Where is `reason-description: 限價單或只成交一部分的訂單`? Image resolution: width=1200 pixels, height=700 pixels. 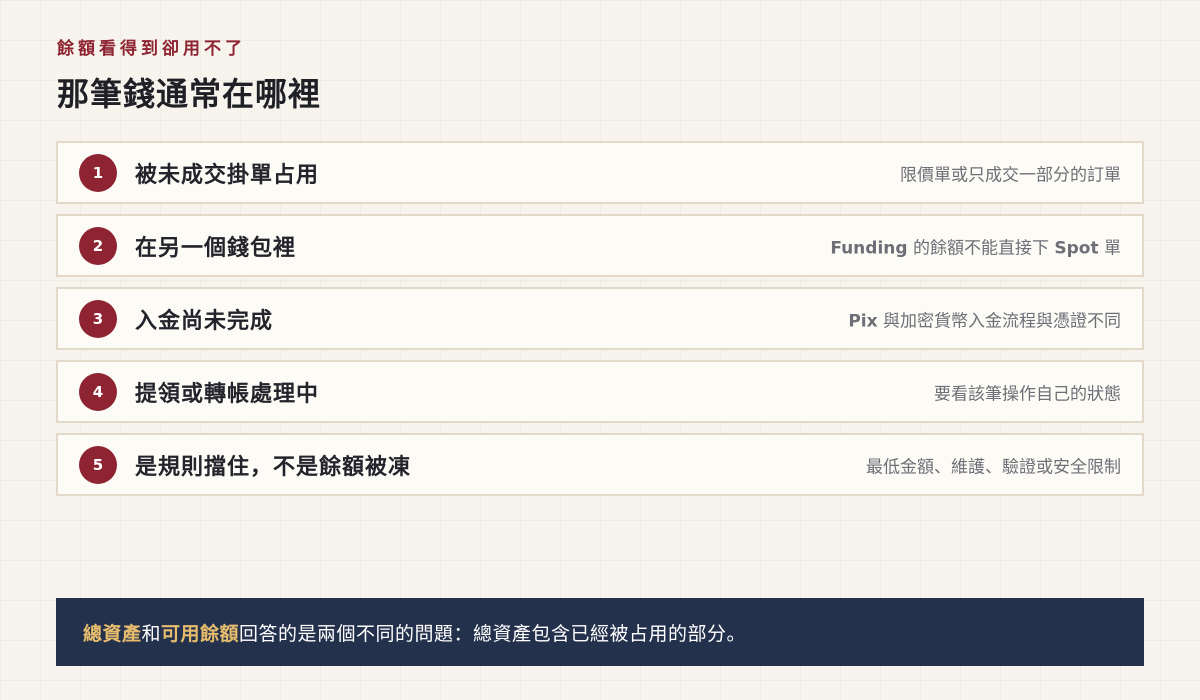 reason-description: 限價單或只成交一部分的訂單 is located at coordinates (1010, 175).